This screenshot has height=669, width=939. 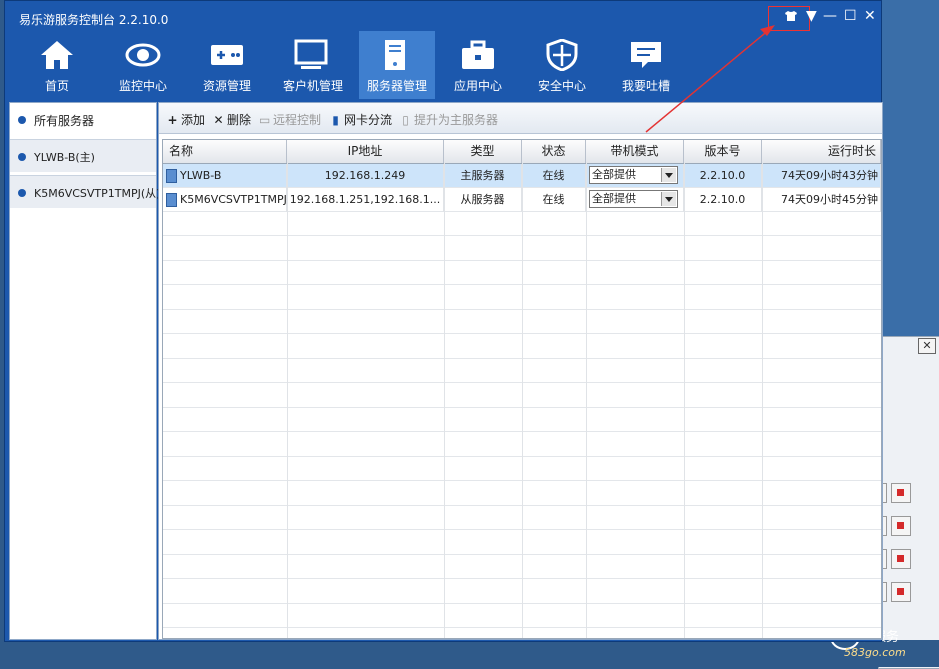 What do you see at coordinates (225, 176) in the screenshot?
I see `cell-name: YLWB-B` at bounding box center [225, 176].